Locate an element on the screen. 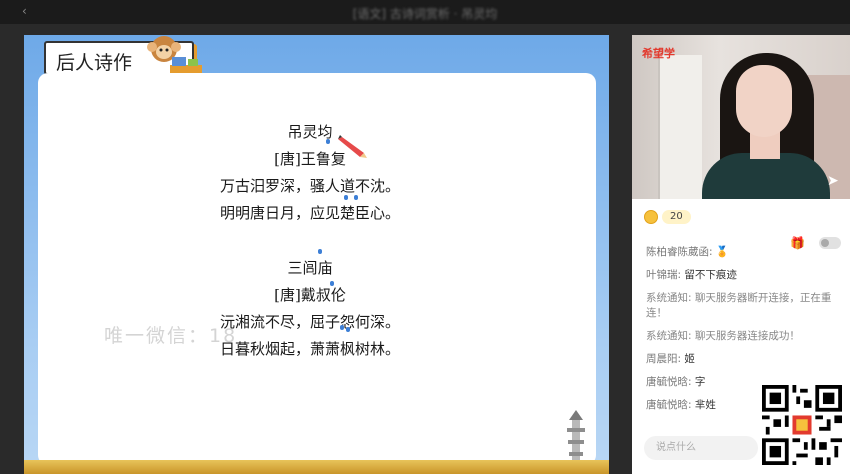  teacher-video: 希望学 ➤ is located at coordinates (741, 117).